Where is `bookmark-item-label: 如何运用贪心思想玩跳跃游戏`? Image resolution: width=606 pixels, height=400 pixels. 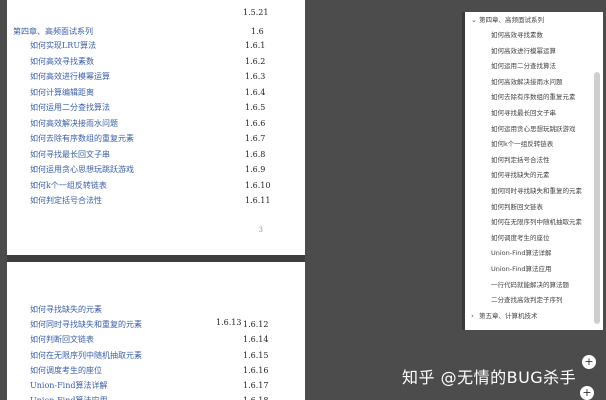
bookmark-item-label: 如何运用贪心思想玩跳跃游戏 is located at coordinates (533, 128).